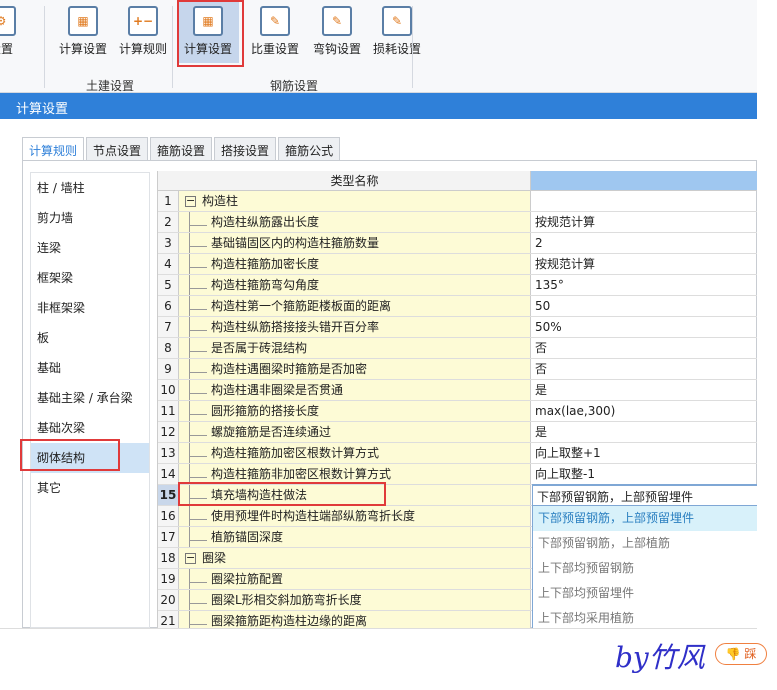 The image size is (777, 690). Describe the element at coordinates (259, 285) in the screenshot. I see `row-name-text: 构造柱箍筋弯勾角度` at that location.